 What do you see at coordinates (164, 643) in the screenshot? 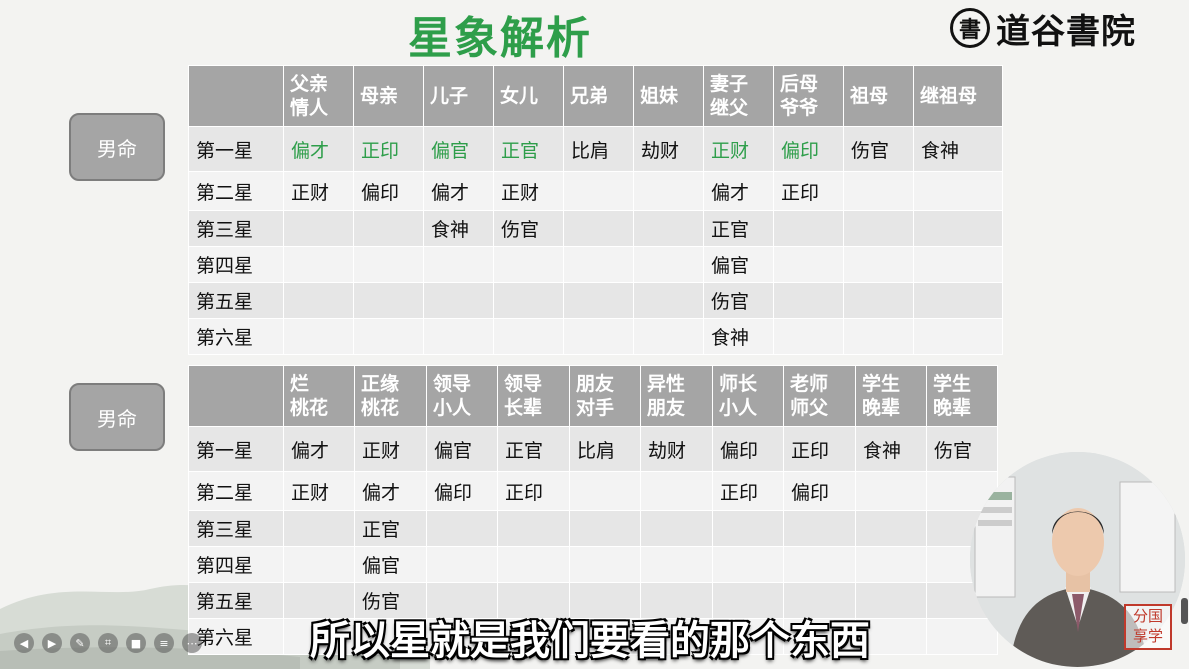
I see `chat-icon: ≡` at bounding box center [164, 643].